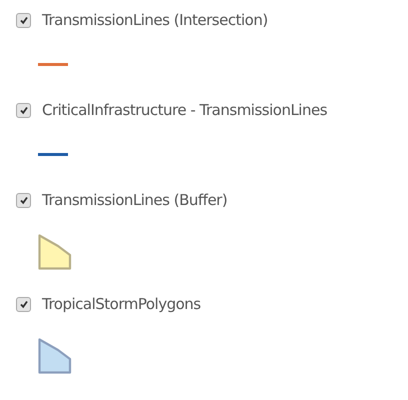  What do you see at coordinates (185, 110) in the screenshot?
I see `layer-name: CriticalInfrastructure - TransmissionLines` at bounding box center [185, 110].